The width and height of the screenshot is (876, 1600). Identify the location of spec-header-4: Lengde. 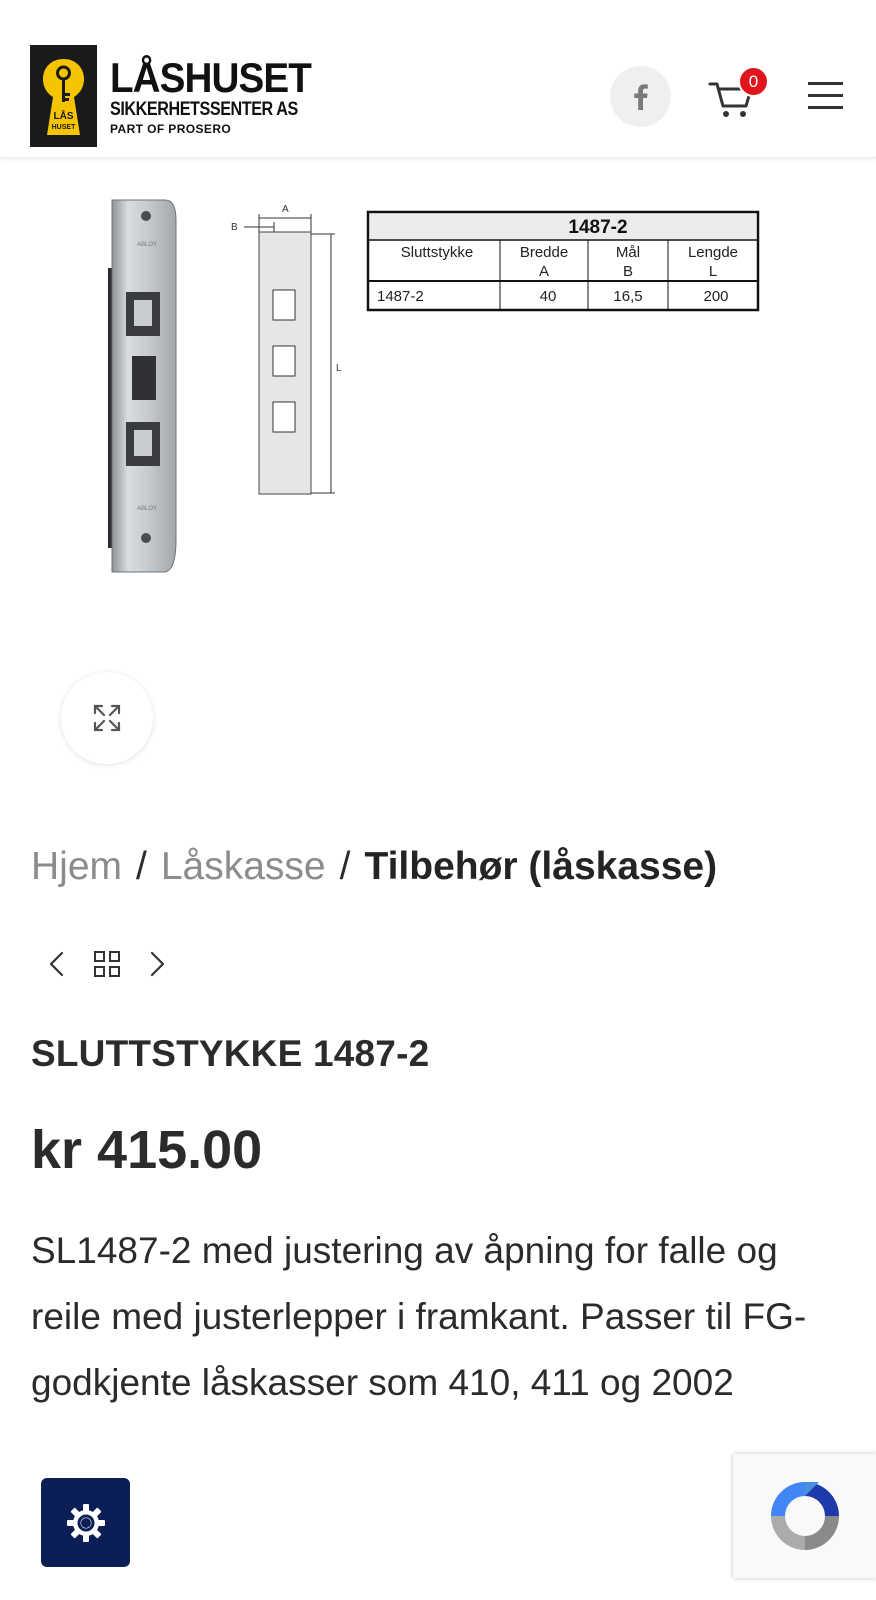
(713, 252).